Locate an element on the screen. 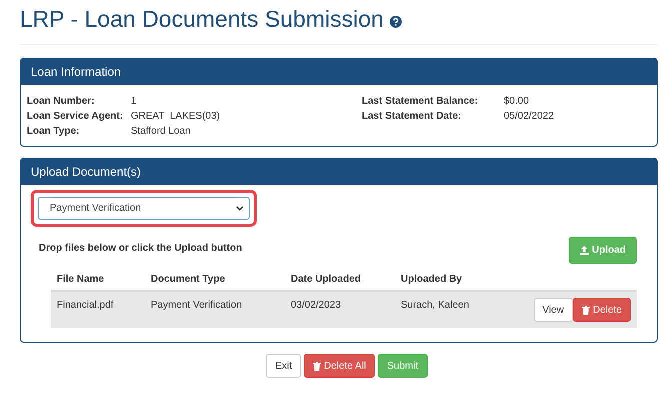 The width and height of the screenshot is (672, 400). exit-button: Exit is located at coordinates (284, 366).